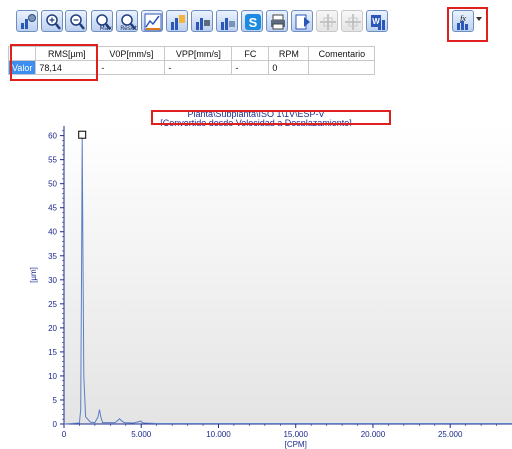 The height and width of the screenshot is (449, 512). What do you see at coordinates (52, 184) in the screenshot?
I see `y-tick-label: 50` at bounding box center [52, 184].